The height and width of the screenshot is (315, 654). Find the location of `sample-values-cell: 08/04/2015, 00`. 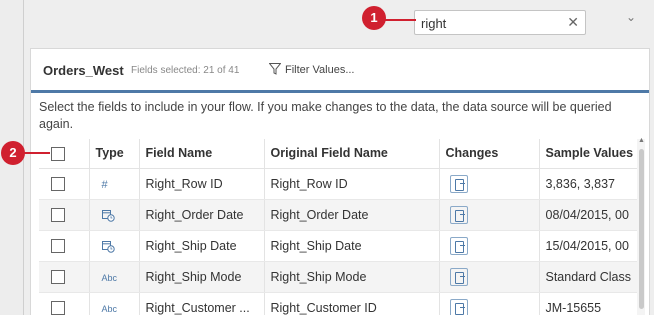

sample-values-cell: 08/04/2015, 00 is located at coordinates (588, 215).